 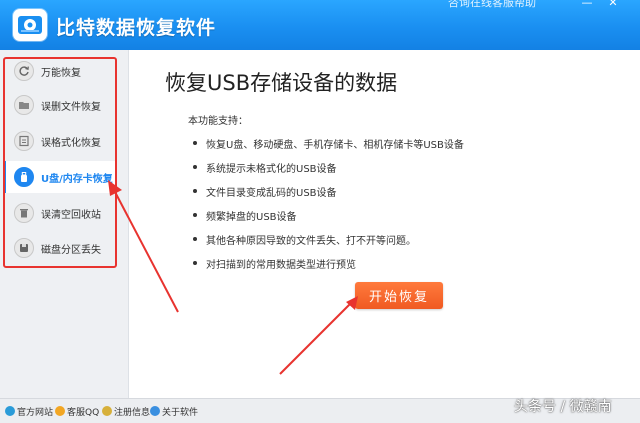 What do you see at coordinates (271, 193) in the screenshot?
I see `feature-text: 文件目录变成乱码的USB设备` at bounding box center [271, 193].